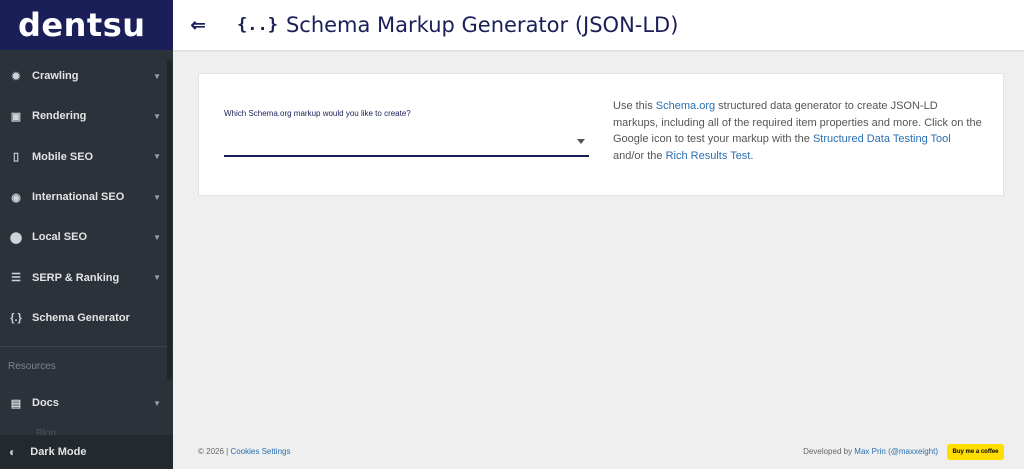  I want to click on sidebar-item-local-seo: ⬤ Local SEO ▼, so click(86, 237).